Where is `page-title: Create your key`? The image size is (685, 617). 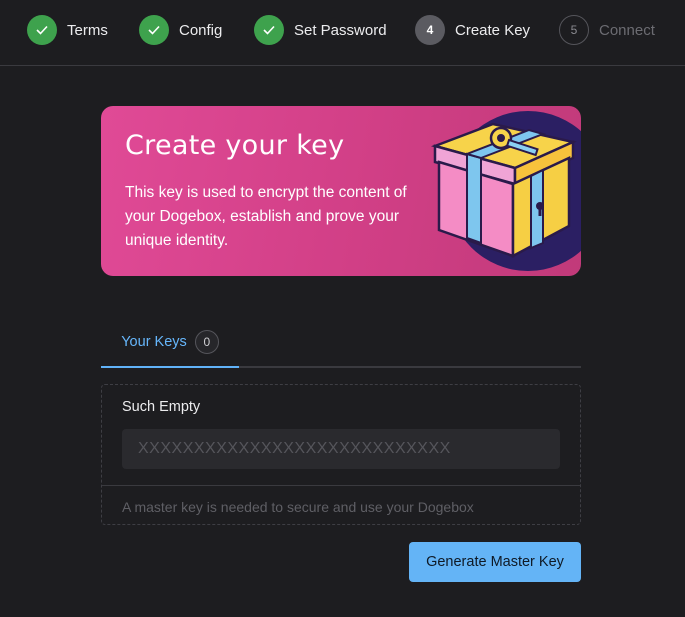 page-title: Create your key is located at coordinates (235, 145).